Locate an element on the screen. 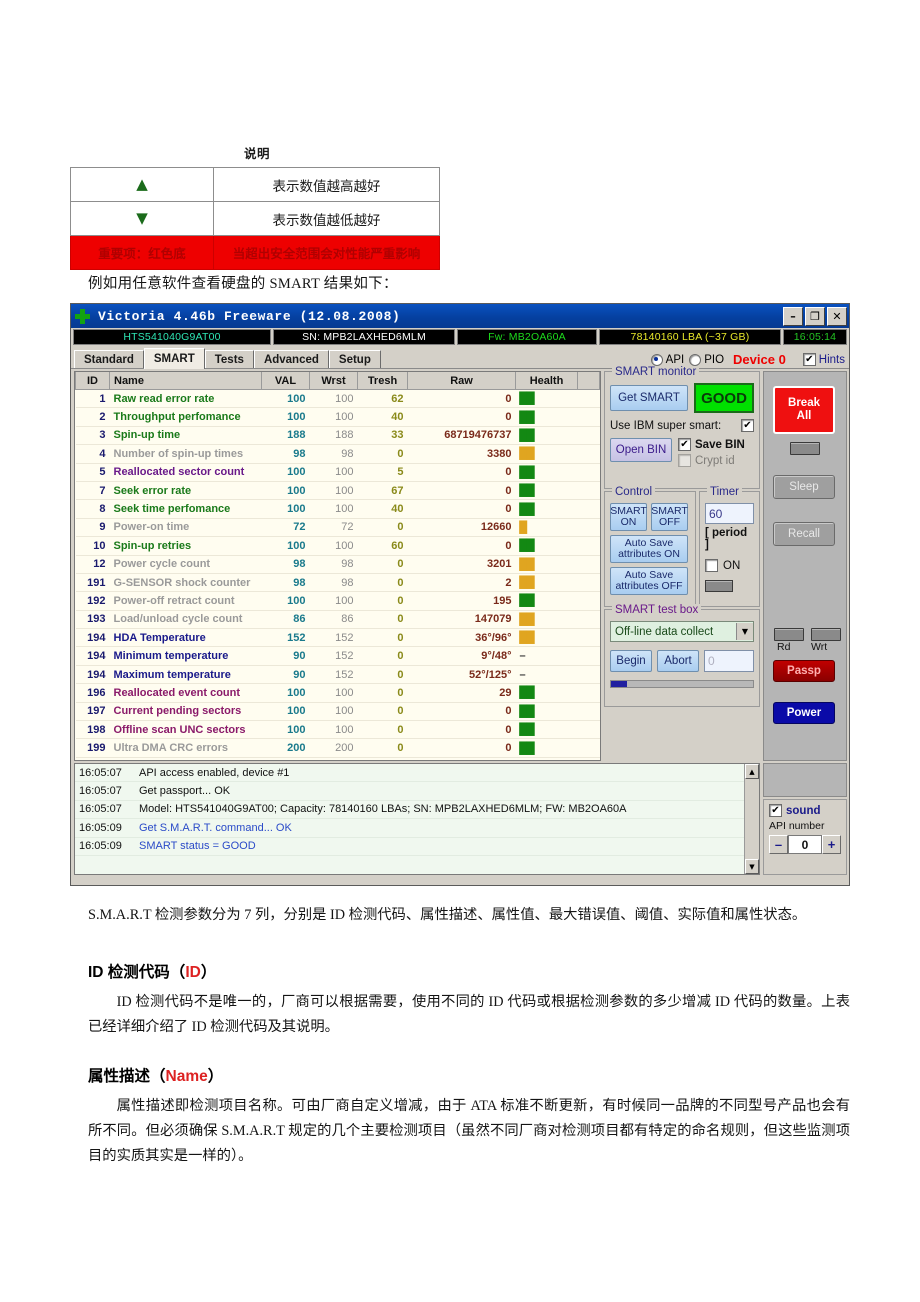  table-row: 9 Power-on time 72 72 0 12660 ▉ is located at coordinates (337, 528).